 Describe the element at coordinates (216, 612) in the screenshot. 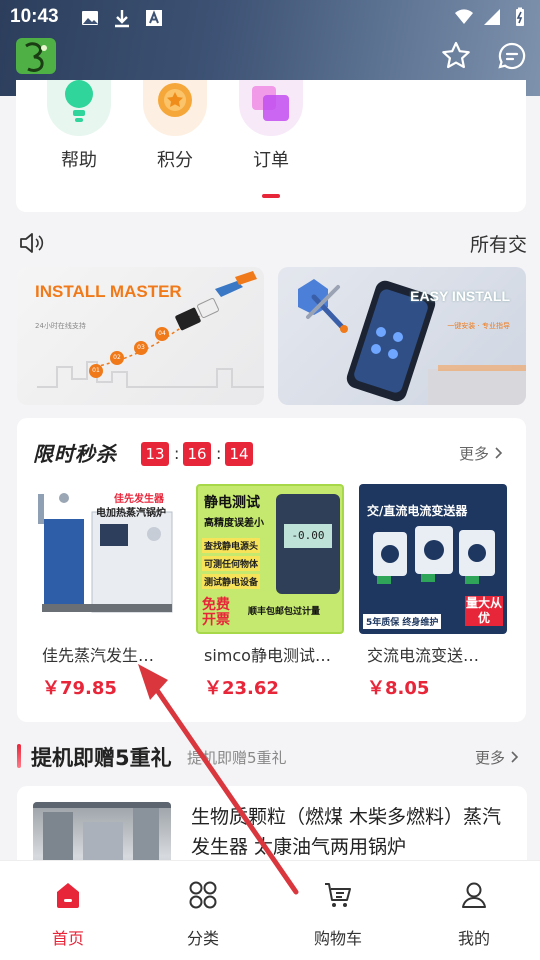

I see `product-image-text: 免费开票` at that location.